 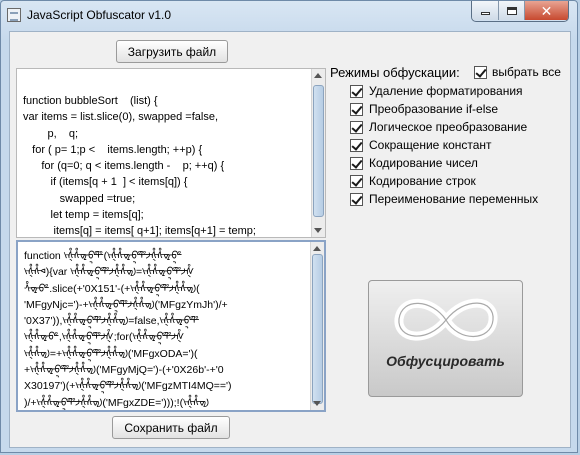 What do you see at coordinates (111, 353) in the screenshot?
I see `code-line: ᢣᢤᢥᢦᢧ=+ᢣᢤᢥᢦᢧᢨᢩᢪᢣᢤᢥᢦᢧ('MFgxODA=')(` at bounding box center [111, 353].